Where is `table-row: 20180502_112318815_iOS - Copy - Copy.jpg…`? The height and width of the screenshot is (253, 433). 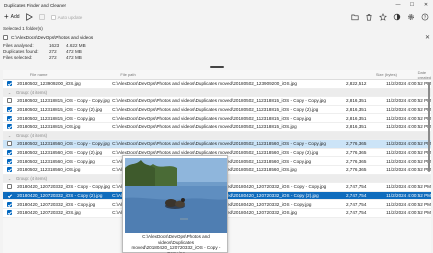
table-row: 20180502_112318815_iOS - Copy - Copy.jpg… is located at coordinates (217, 101).